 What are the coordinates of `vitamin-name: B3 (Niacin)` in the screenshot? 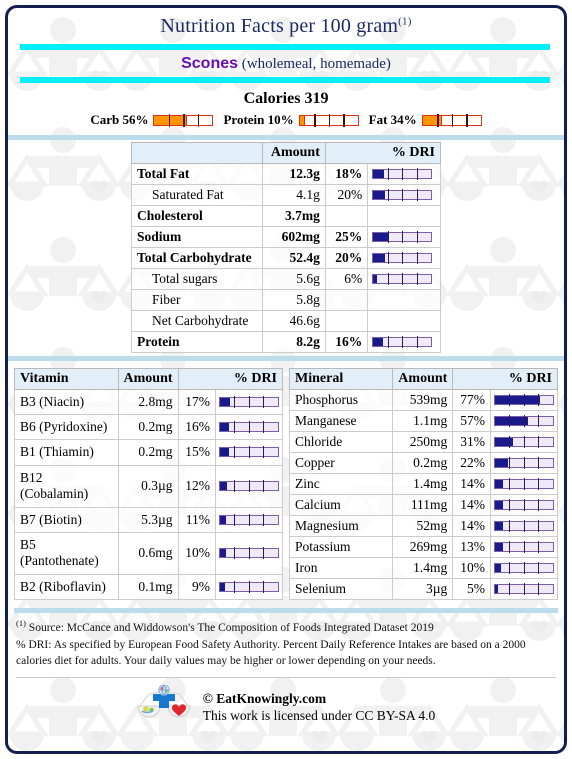 It's located at (66, 402).